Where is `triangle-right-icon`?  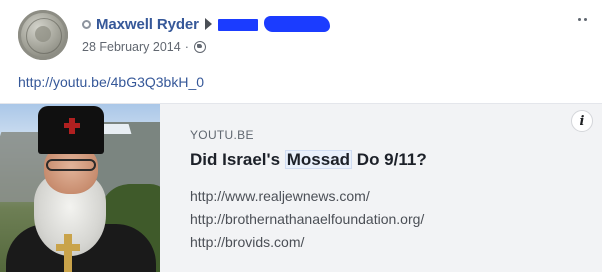 triangle-right-icon is located at coordinates (208, 24).